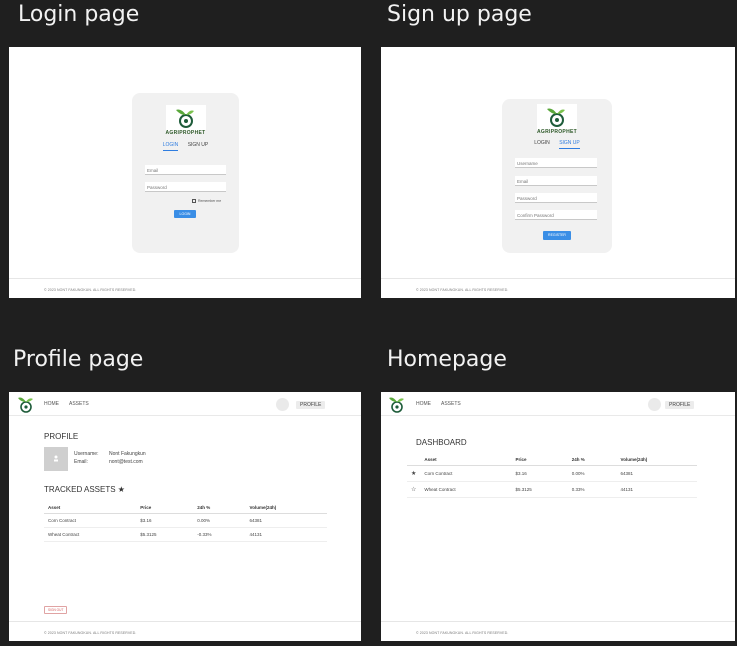 This screenshot has width=737, height=646. I want to click on star-outline-icon: ☆, so click(414, 489).